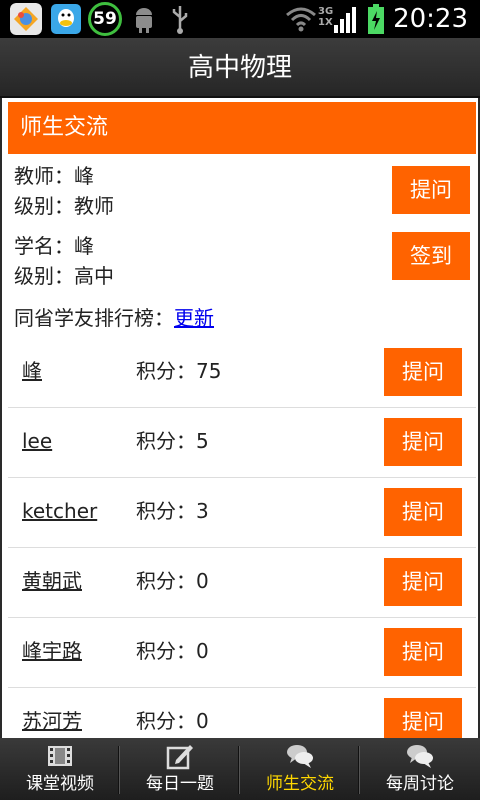 The width and height of the screenshot is (480, 800). Describe the element at coordinates (180, 784) in the screenshot. I see `tab-label: 每日一题` at that location.